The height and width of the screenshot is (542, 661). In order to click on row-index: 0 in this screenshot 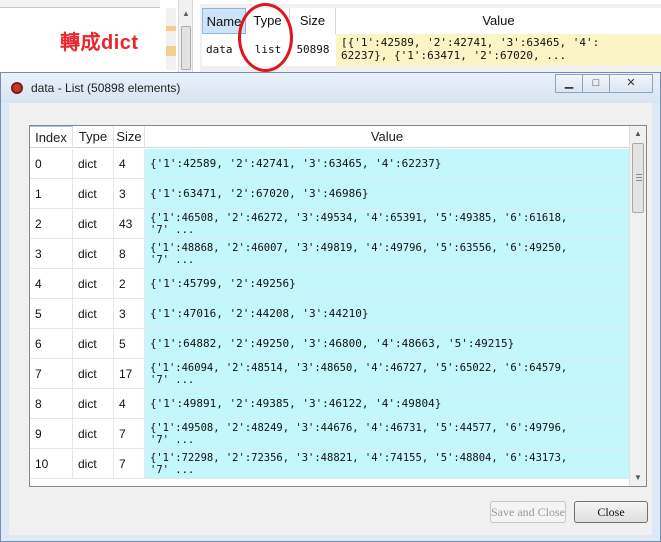, I will do `click(51, 164)`.